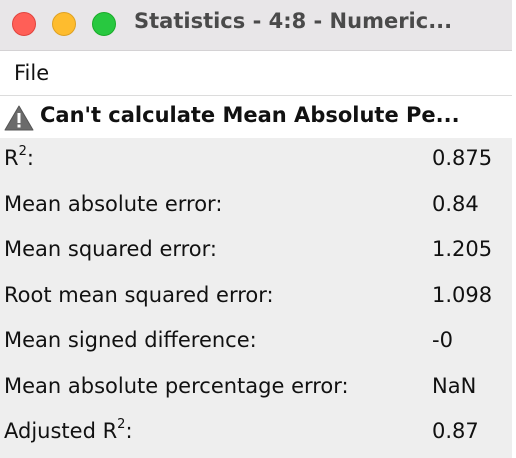 Image resolution: width=516 pixels, height=458 pixels. Describe the element at coordinates (113, 203) in the screenshot. I see `stat-label-mae: Mean absolute error:` at that location.